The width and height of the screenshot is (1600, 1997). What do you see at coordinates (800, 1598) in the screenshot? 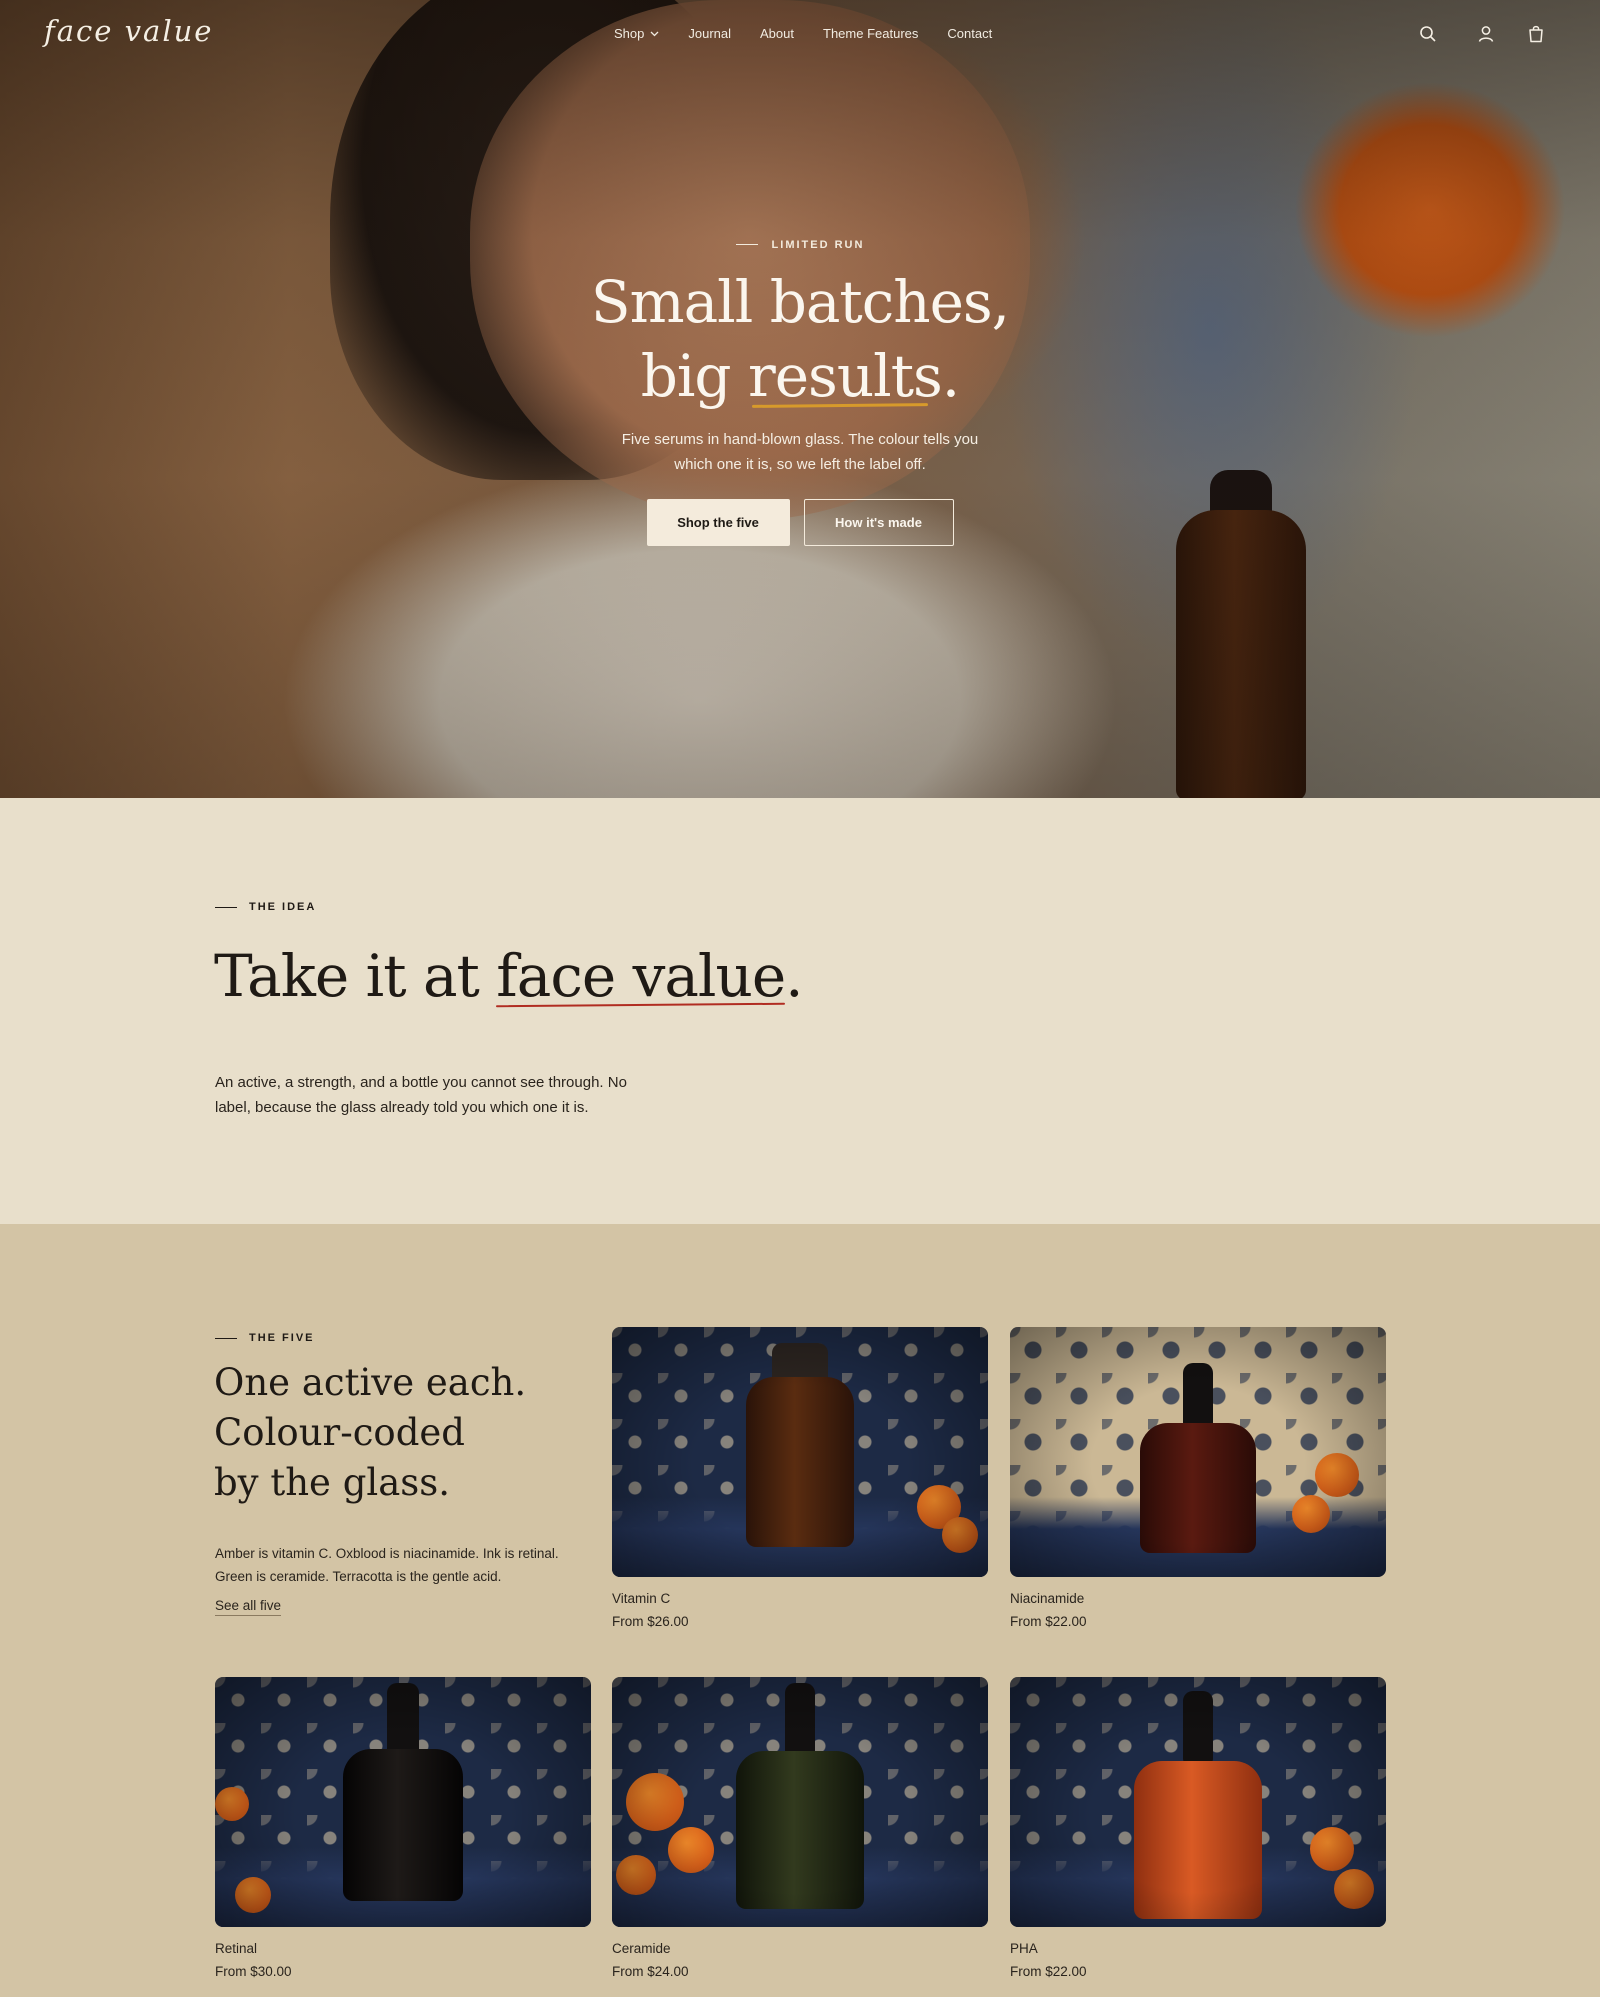
I see `product-name: Vitamin C` at bounding box center [800, 1598].